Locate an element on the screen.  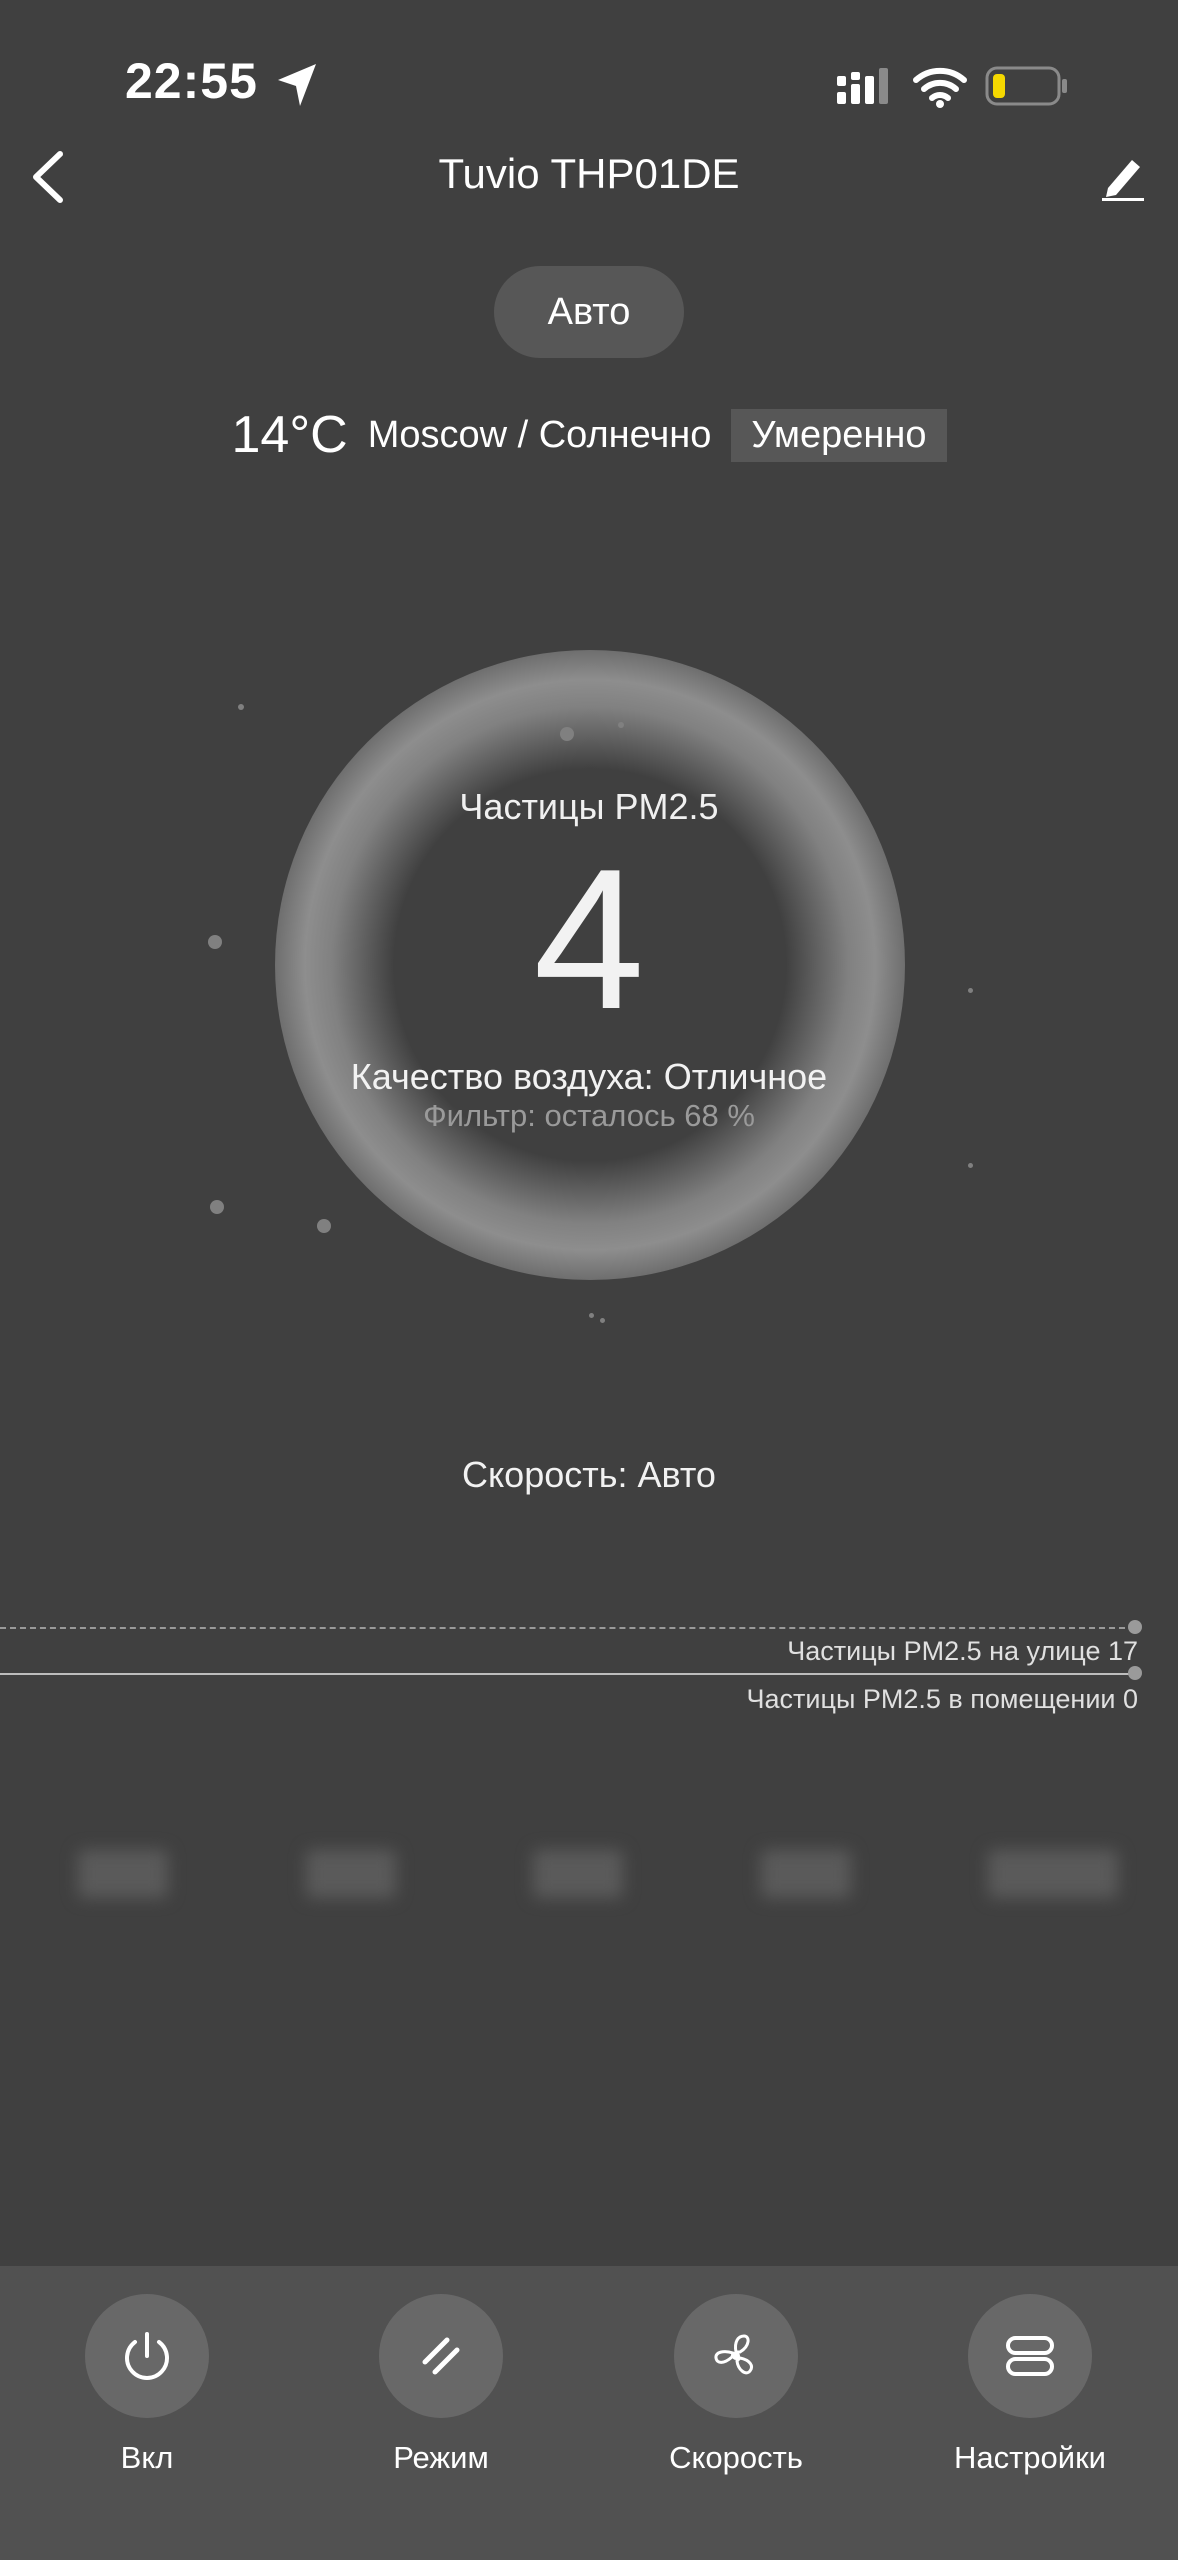
outdoor-temperature: 14°C is located at coordinates (289, 435).